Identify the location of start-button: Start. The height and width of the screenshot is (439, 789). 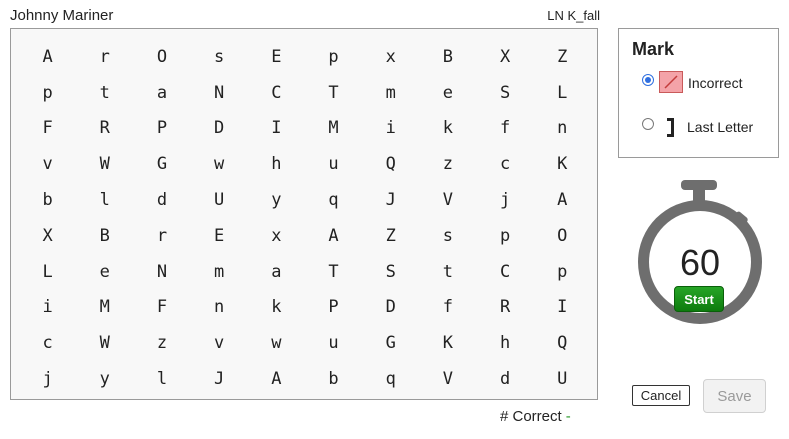
(699, 299).